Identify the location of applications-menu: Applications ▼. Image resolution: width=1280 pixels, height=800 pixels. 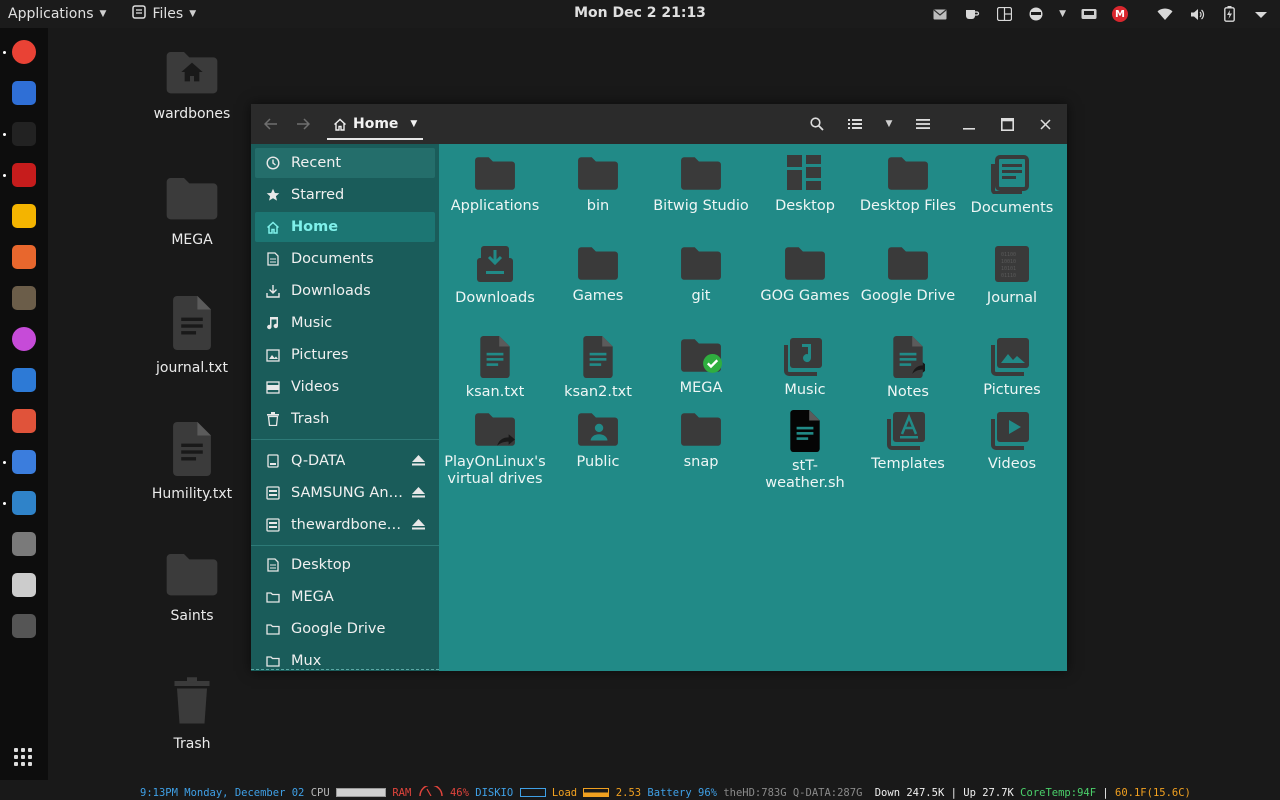
(57, 14).